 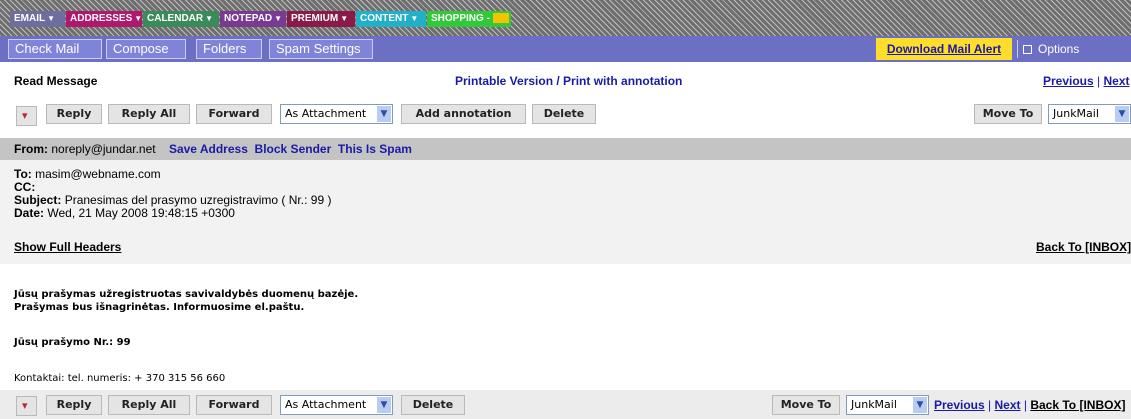 What do you see at coordinates (944, 49) in the screenshot?
I see `download-mail-alert-link: Download Mail Alert` at bounding box center [944, 49].